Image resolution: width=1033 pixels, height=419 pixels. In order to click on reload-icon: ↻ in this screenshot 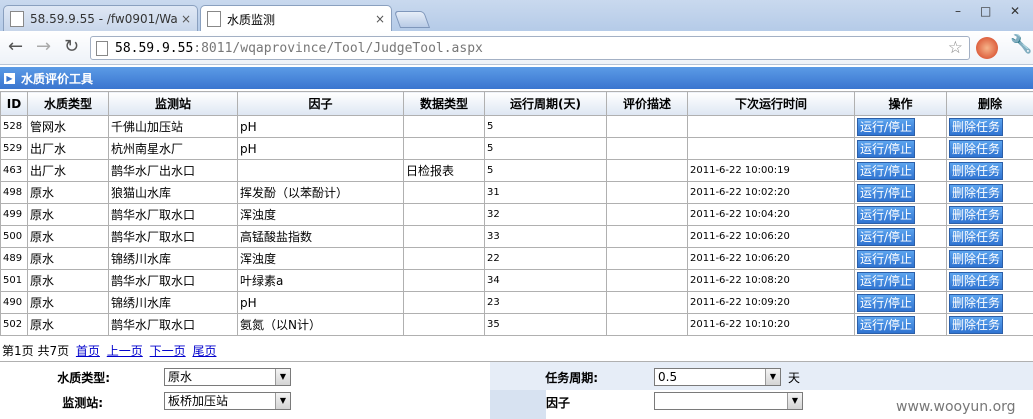, I will do `click(71, 46)`.